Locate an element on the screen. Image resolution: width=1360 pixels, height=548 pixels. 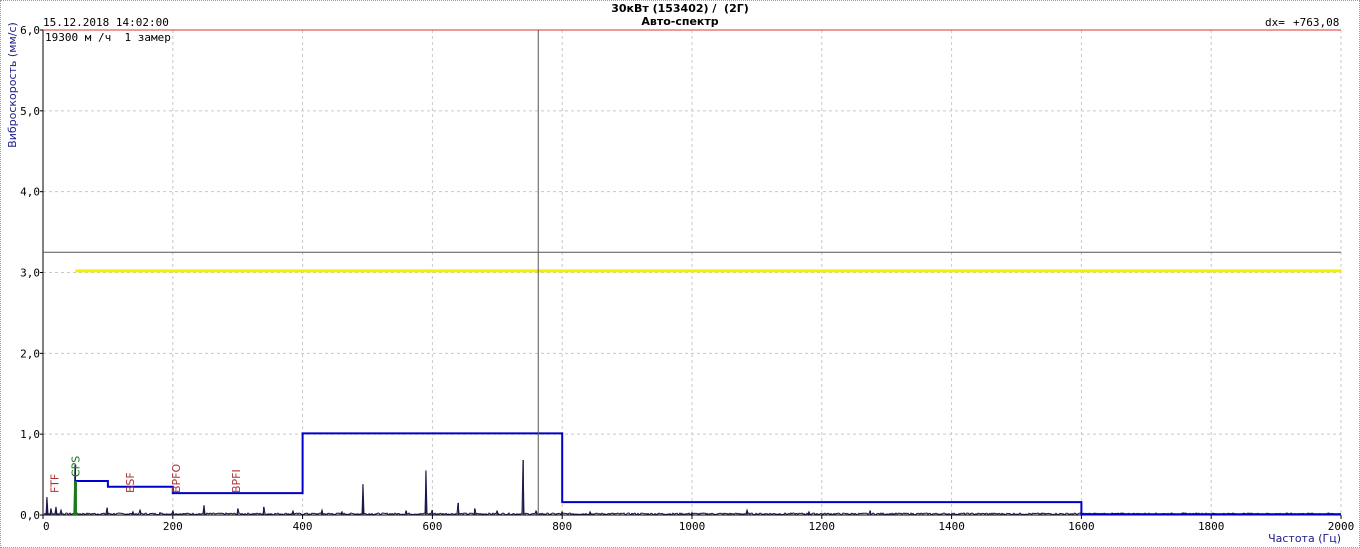
x-axis-title: Частота (Гц) is located at coordinates (1304, 538).